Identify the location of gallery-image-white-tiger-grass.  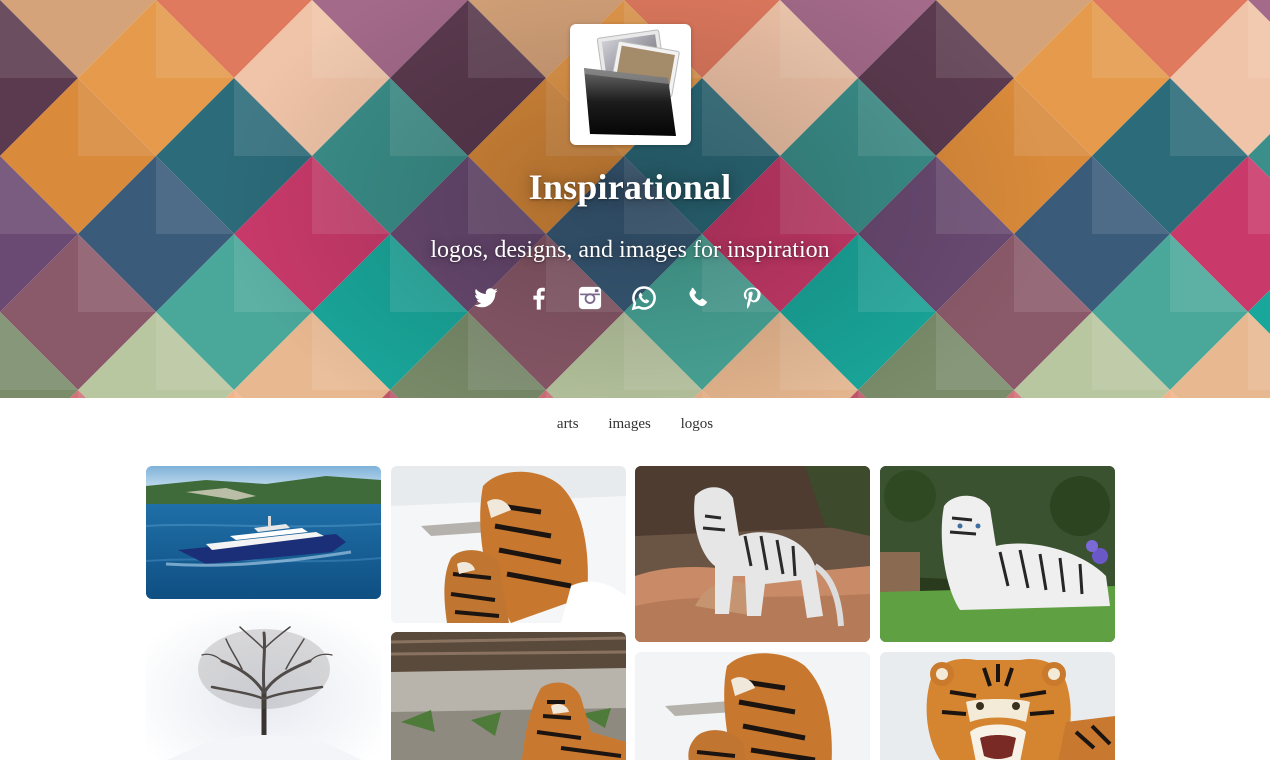
(997, 554).